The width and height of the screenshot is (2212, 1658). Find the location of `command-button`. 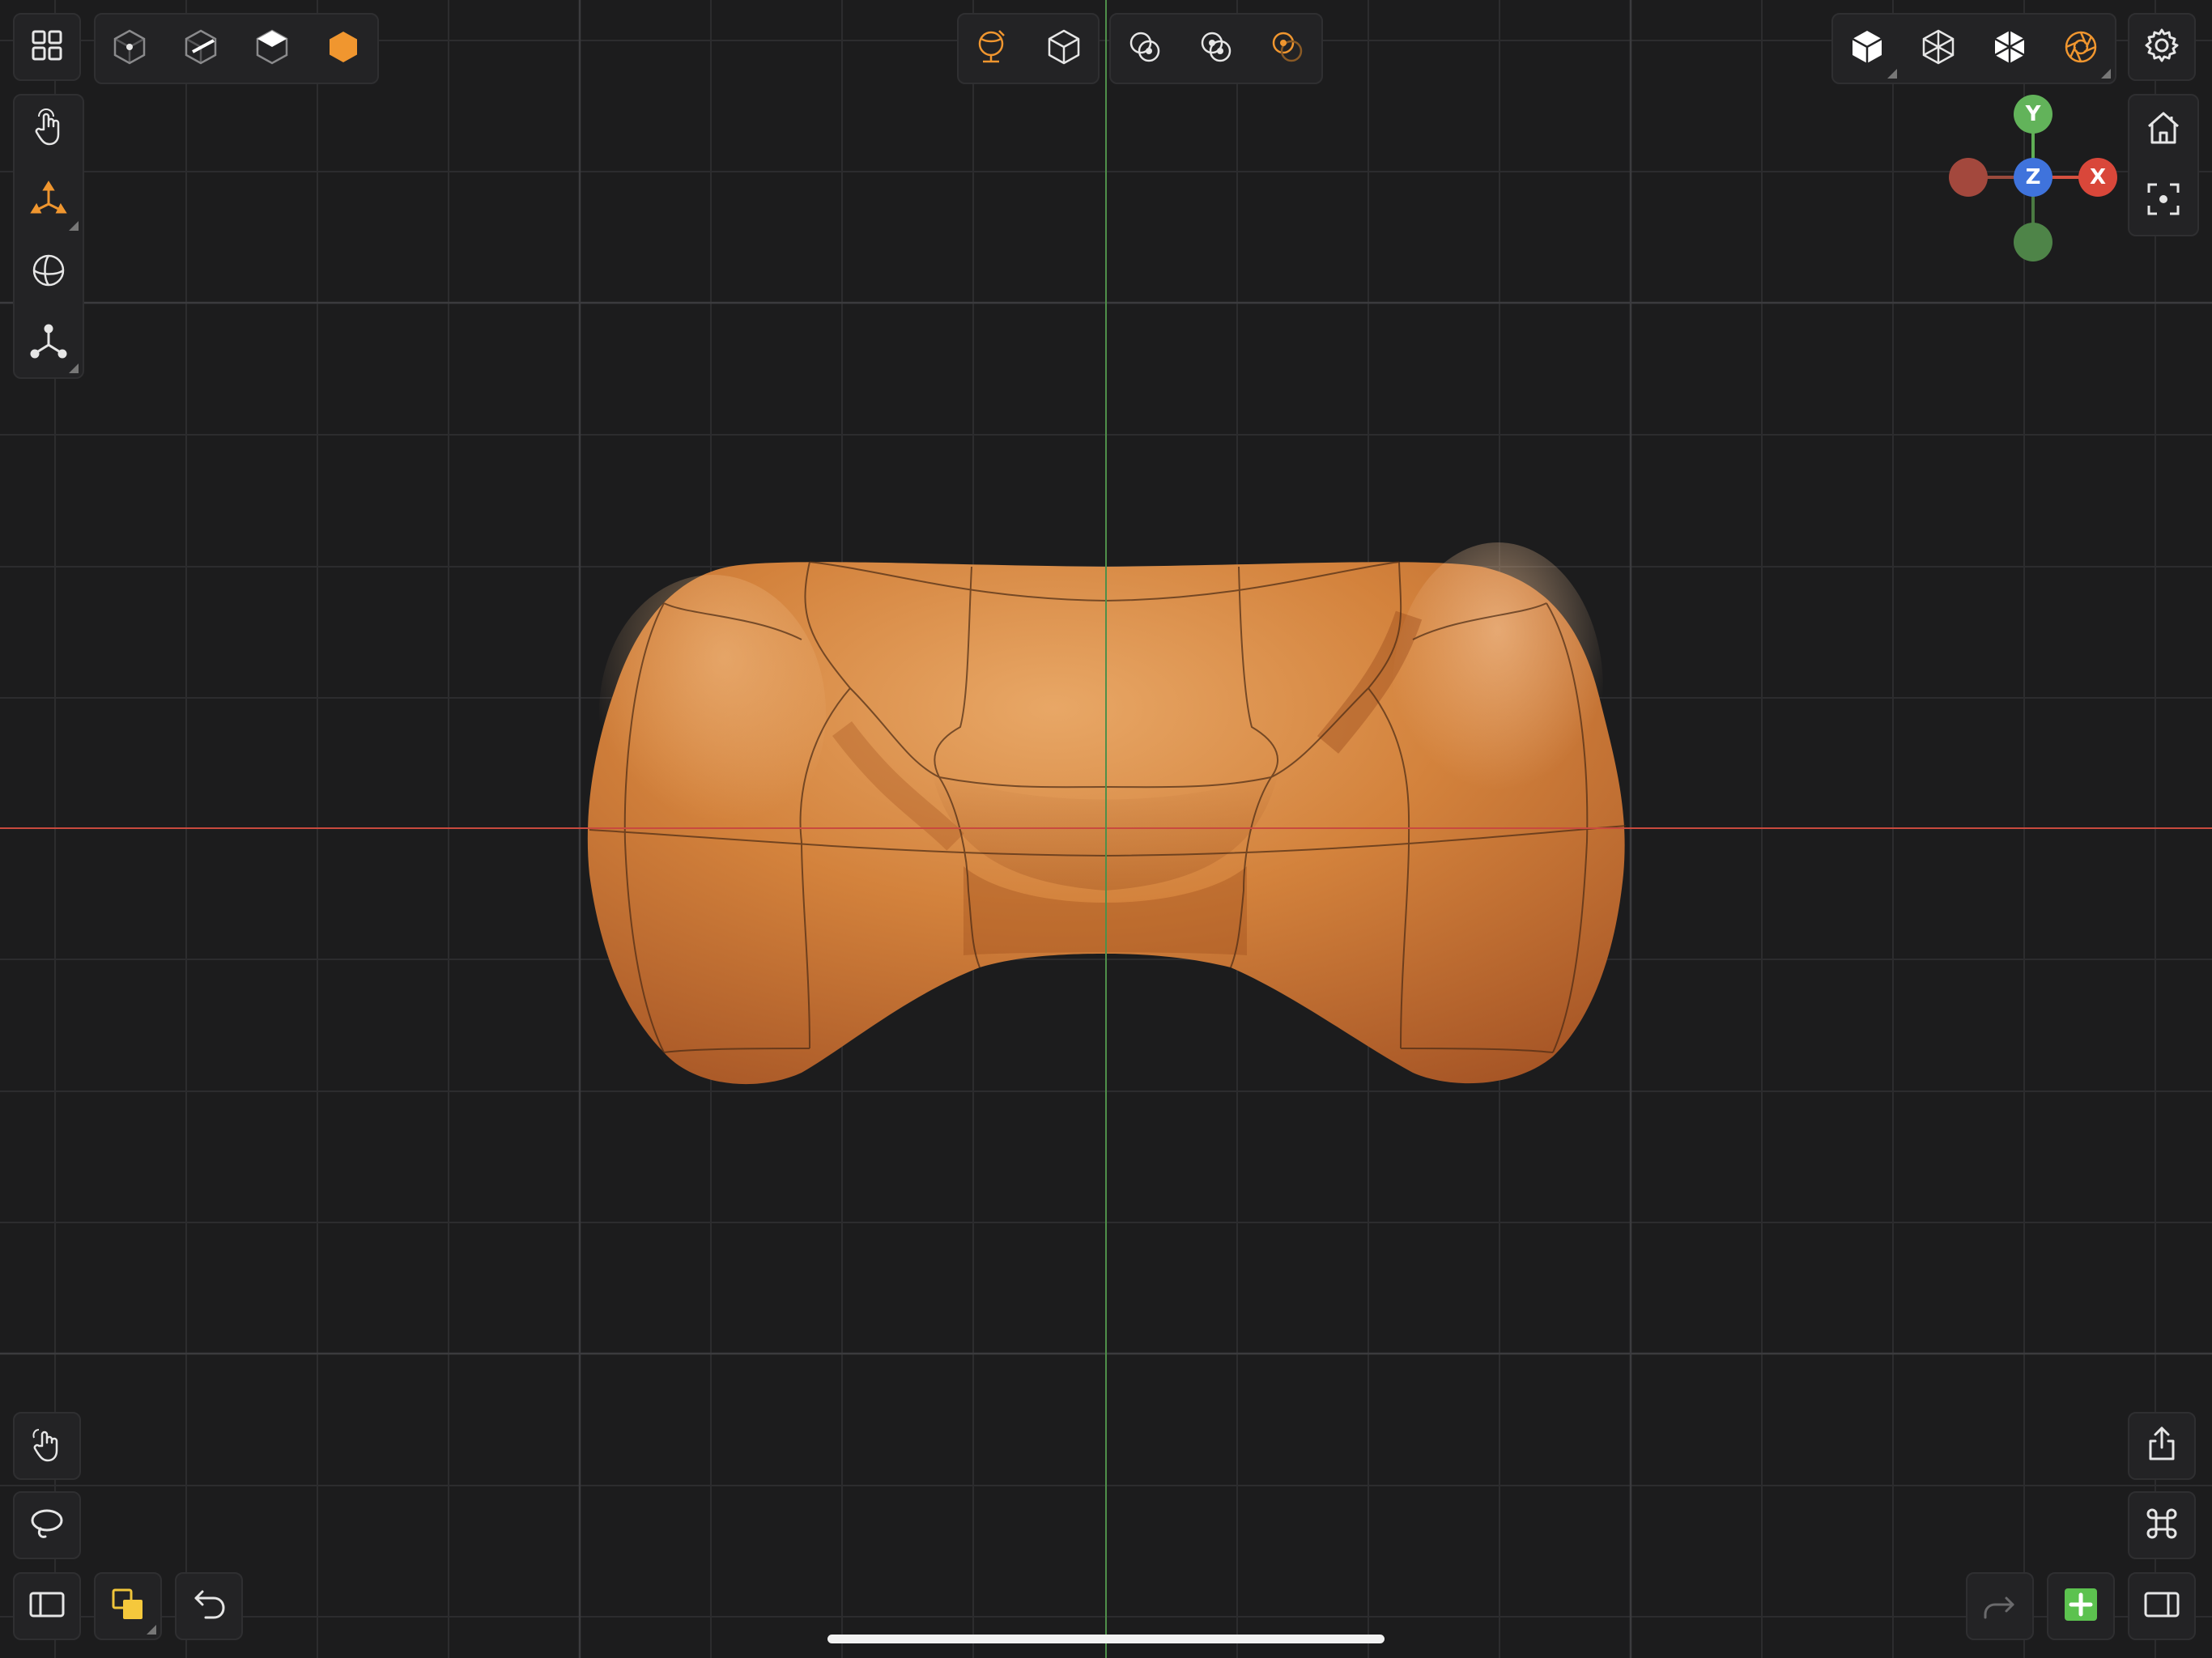

command-button is located at coordinates (2162, 1525).